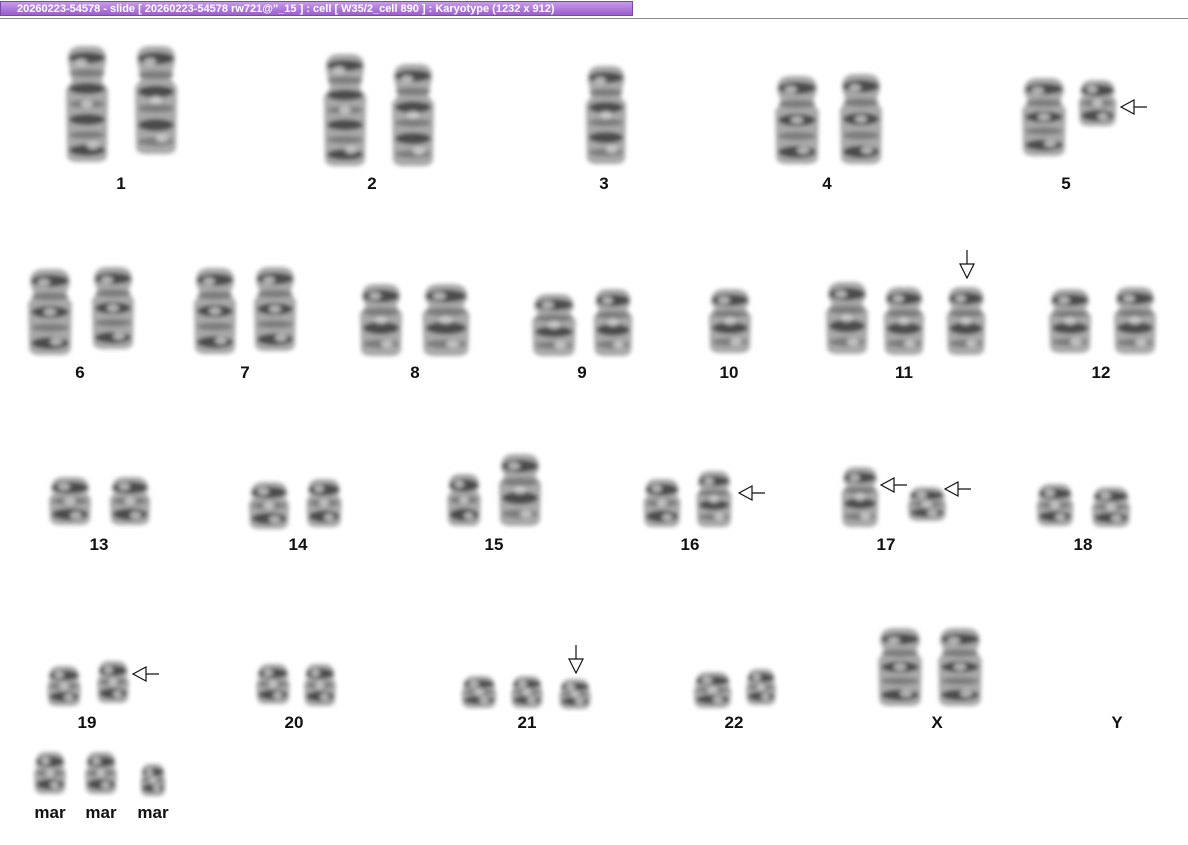  I want to click on chromosome-label: 19, so click(87, 722).